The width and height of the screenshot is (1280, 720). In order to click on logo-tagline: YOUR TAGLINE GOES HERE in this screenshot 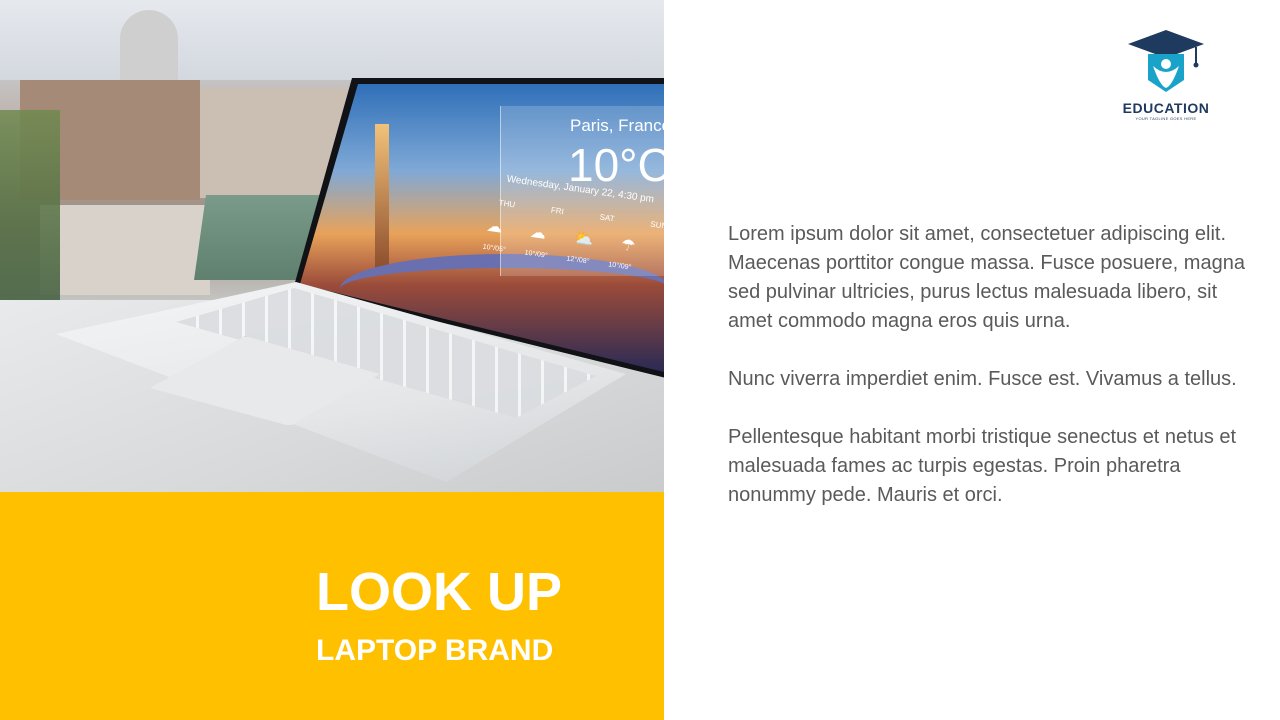, I will do `click(1166, 118)`.